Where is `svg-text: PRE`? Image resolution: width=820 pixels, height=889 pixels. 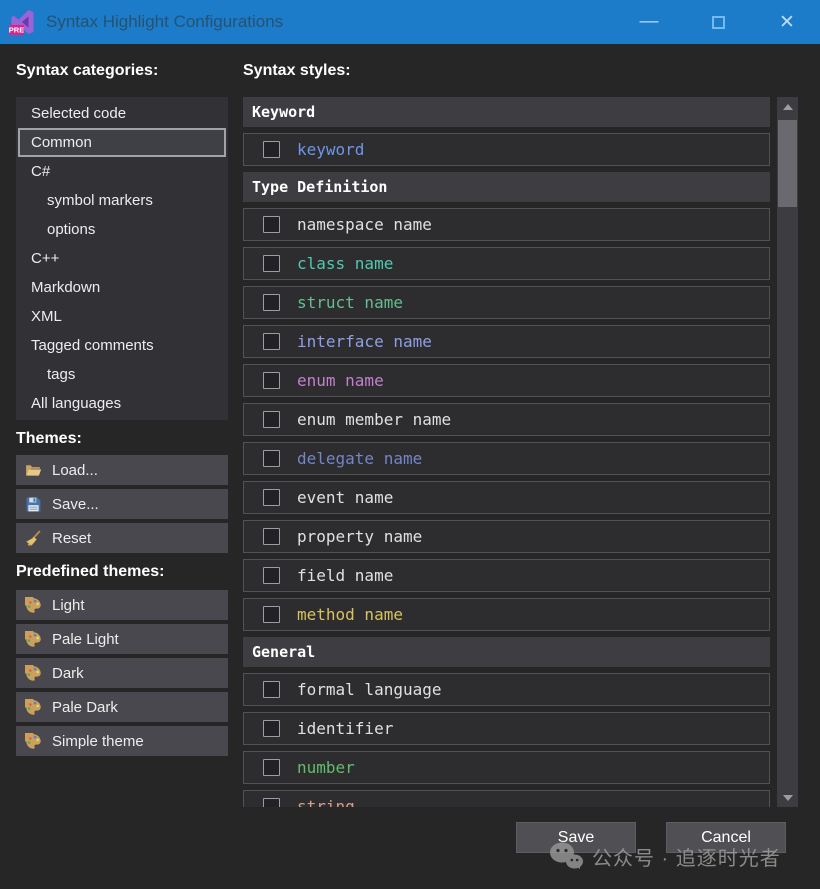 svg-text: PRE is located at coordinates (16, 30).